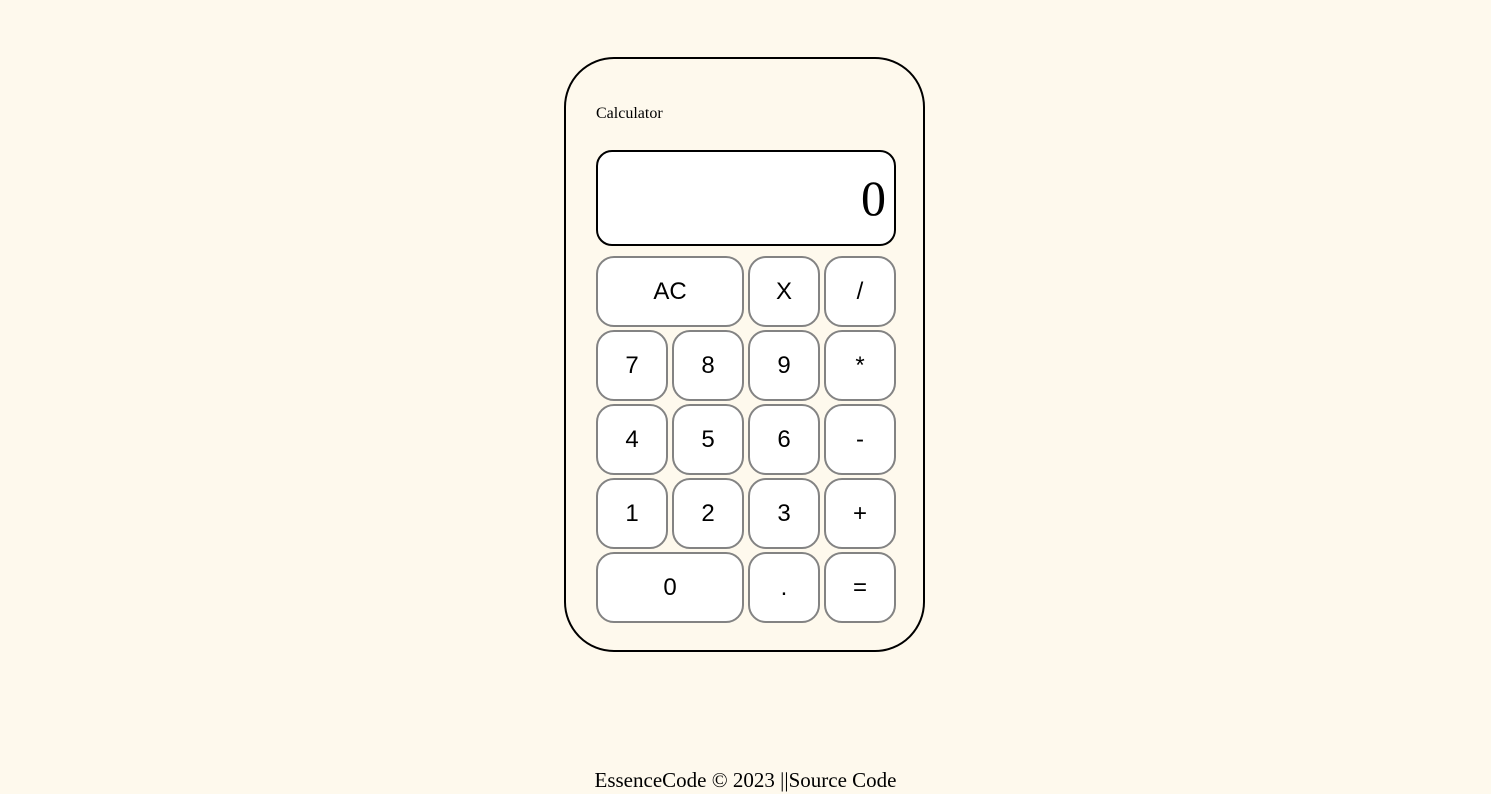  What do you see at coordinates (784, 365) in the screenshot?
I see `digit-9-button: 9` at bounding box center [784, 365].